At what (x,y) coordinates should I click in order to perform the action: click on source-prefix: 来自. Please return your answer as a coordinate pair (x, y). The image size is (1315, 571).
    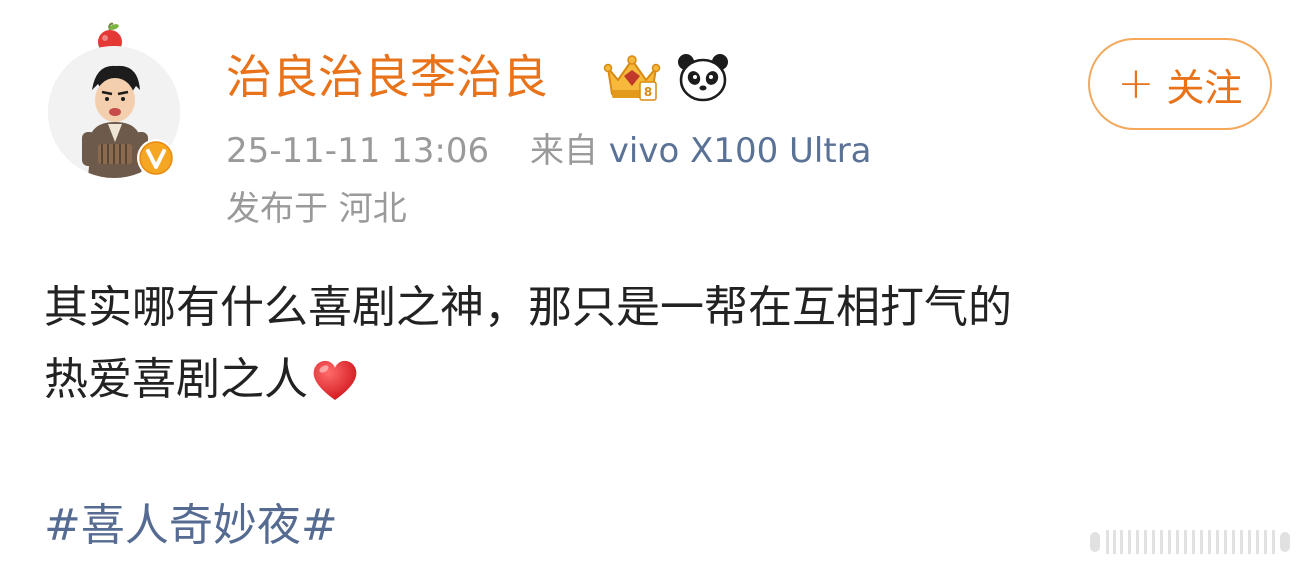
    Looking at the image, I should click on (563, 151).